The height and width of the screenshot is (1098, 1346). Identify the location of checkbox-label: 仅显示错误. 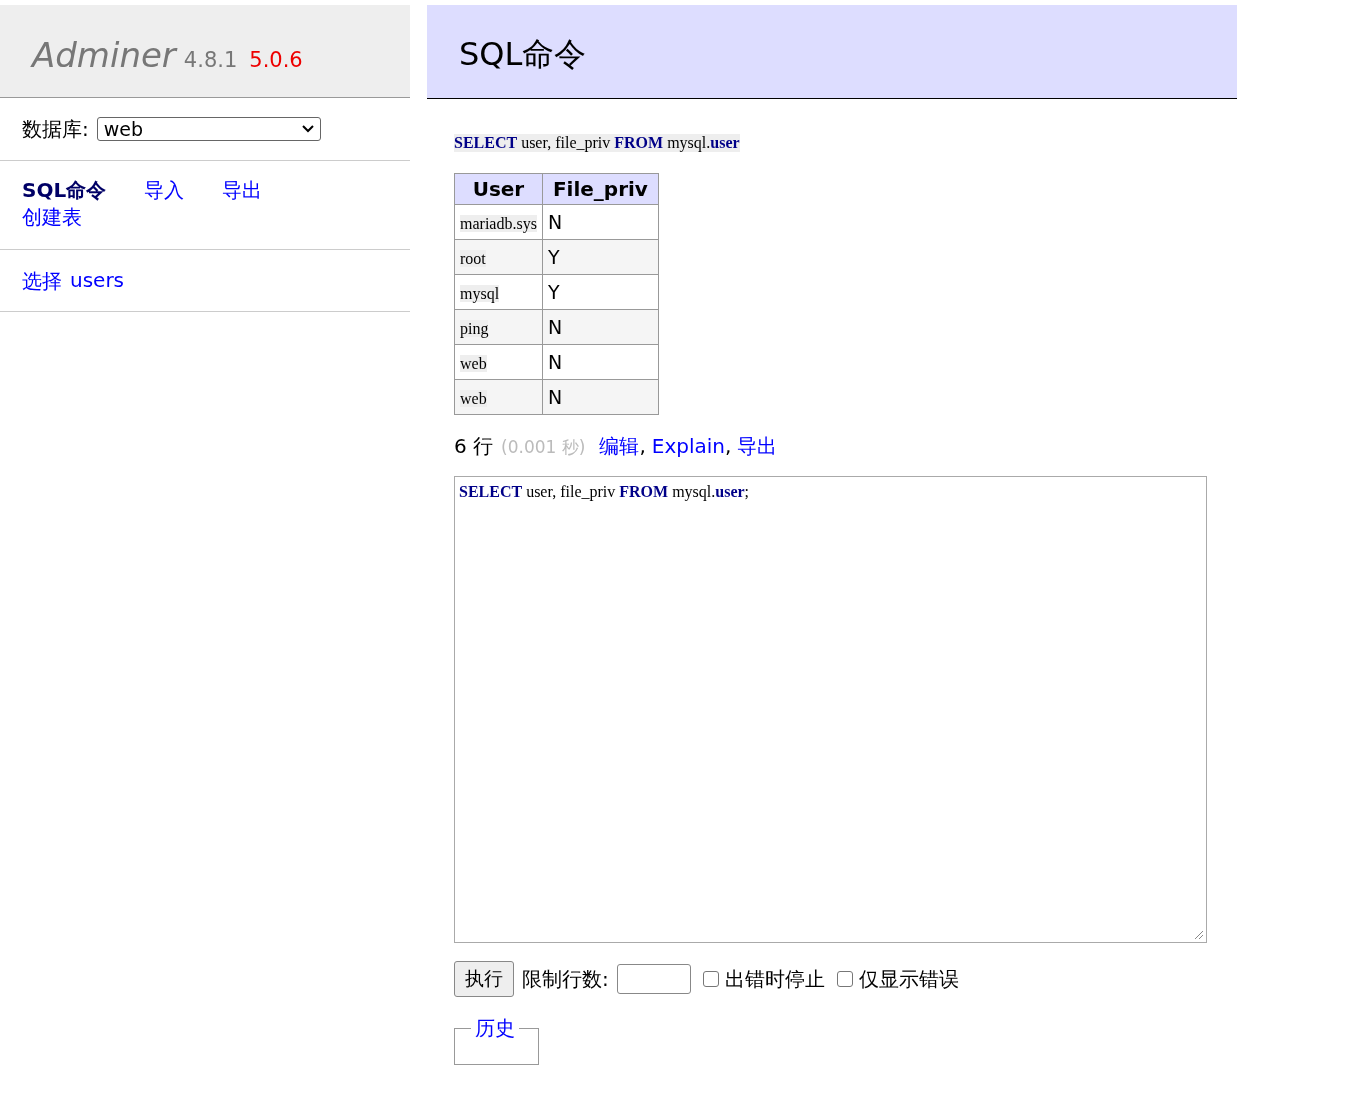
(908, 979).